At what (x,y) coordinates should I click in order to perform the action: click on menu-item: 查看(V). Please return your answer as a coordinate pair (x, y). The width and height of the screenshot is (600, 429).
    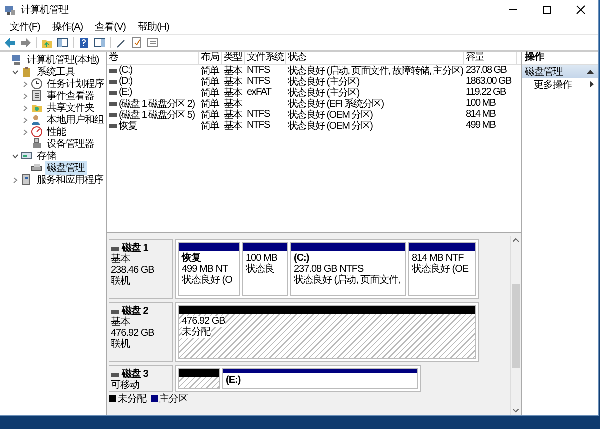
    Looking at the image, I should click on (110, 27).